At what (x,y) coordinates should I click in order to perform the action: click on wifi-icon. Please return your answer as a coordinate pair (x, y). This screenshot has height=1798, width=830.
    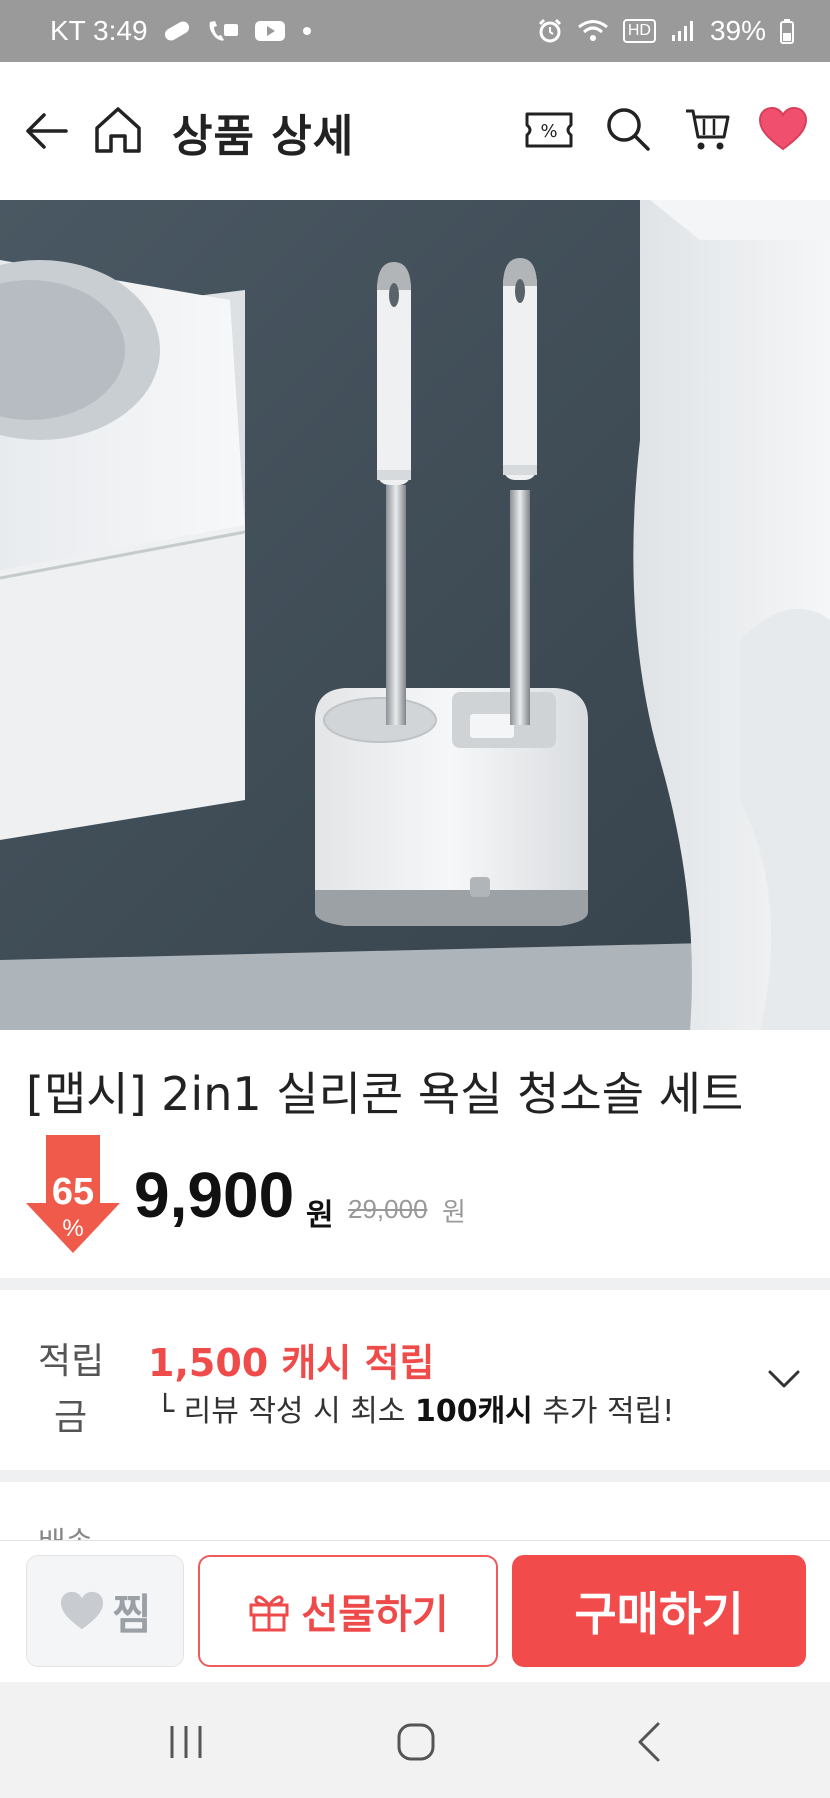
    Looking at the image, I should click on (593, 31).